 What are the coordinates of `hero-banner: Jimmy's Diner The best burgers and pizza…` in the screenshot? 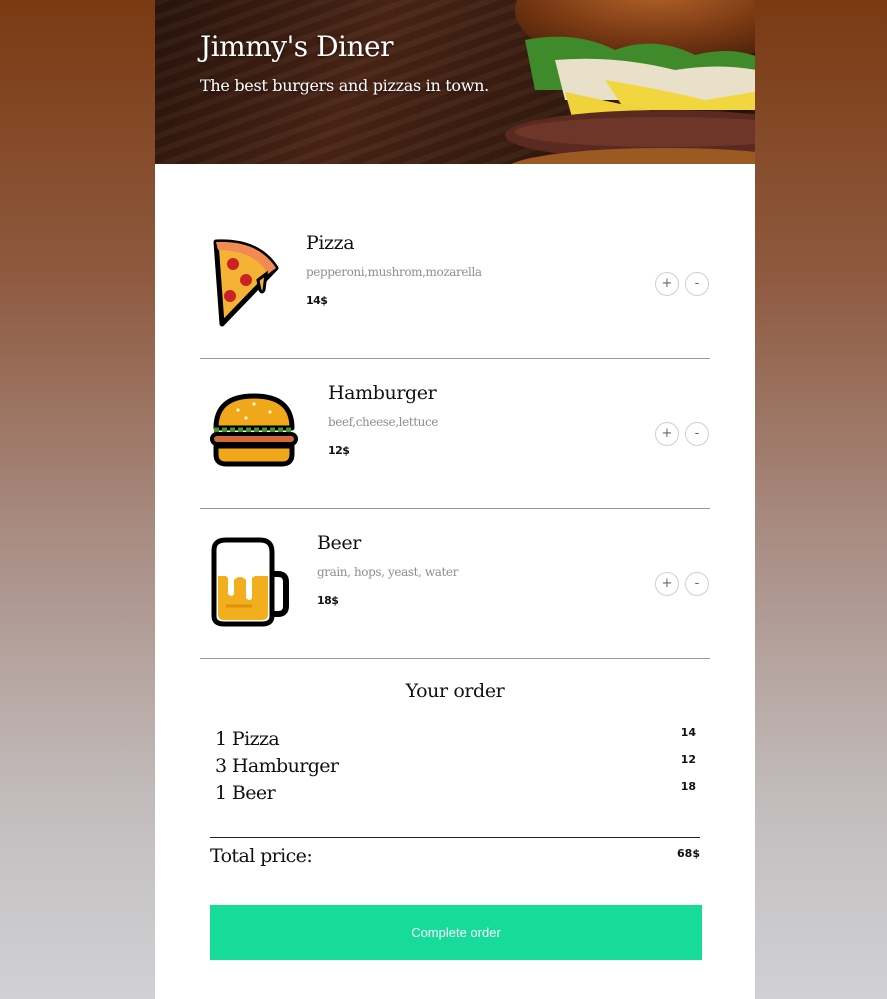 It's located at (455, 82).